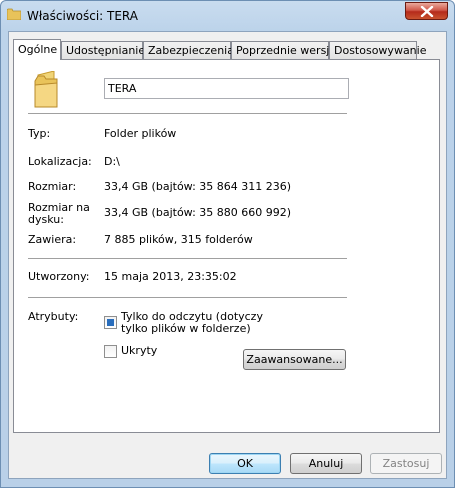  I want to click on close-button, so click(426, 11).